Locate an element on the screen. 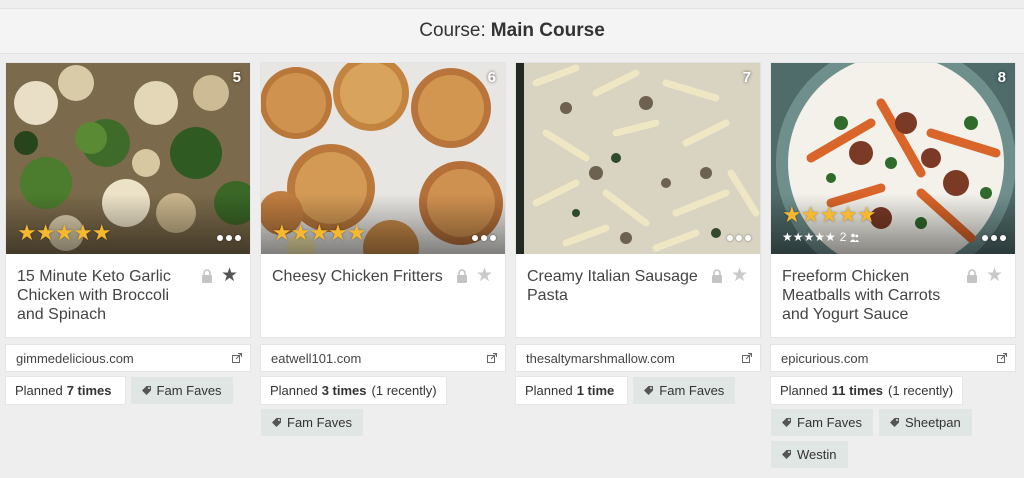  source-link: gimmedelicious.com is located at coordinates (128, 358).